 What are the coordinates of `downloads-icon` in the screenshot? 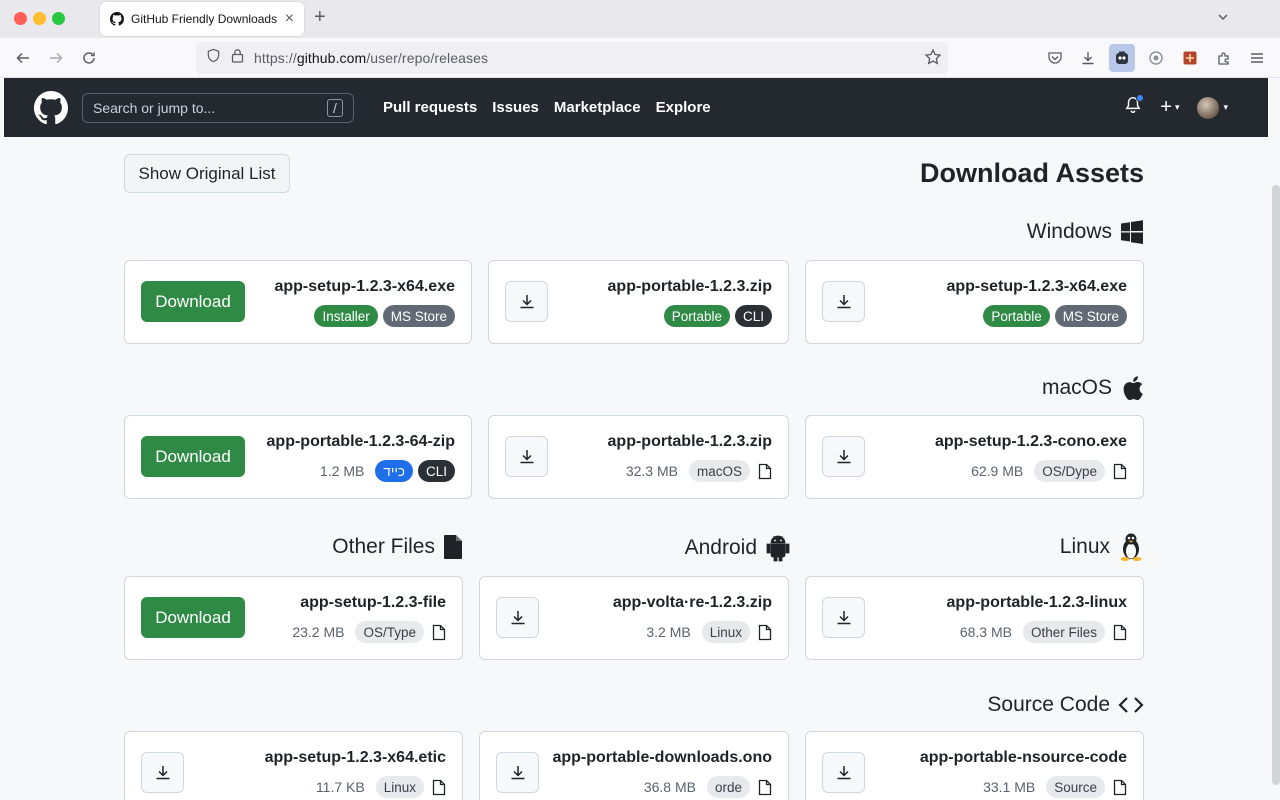 It's located at (1088, 58).